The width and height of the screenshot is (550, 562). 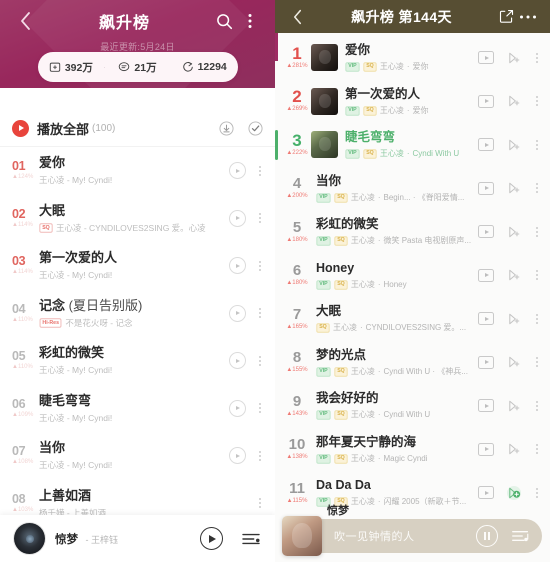 I want to click on right-song-row: 1 ▲281% 爱你 VIP SQ 王心凌 · 爱你, so click(x=412, y=58).